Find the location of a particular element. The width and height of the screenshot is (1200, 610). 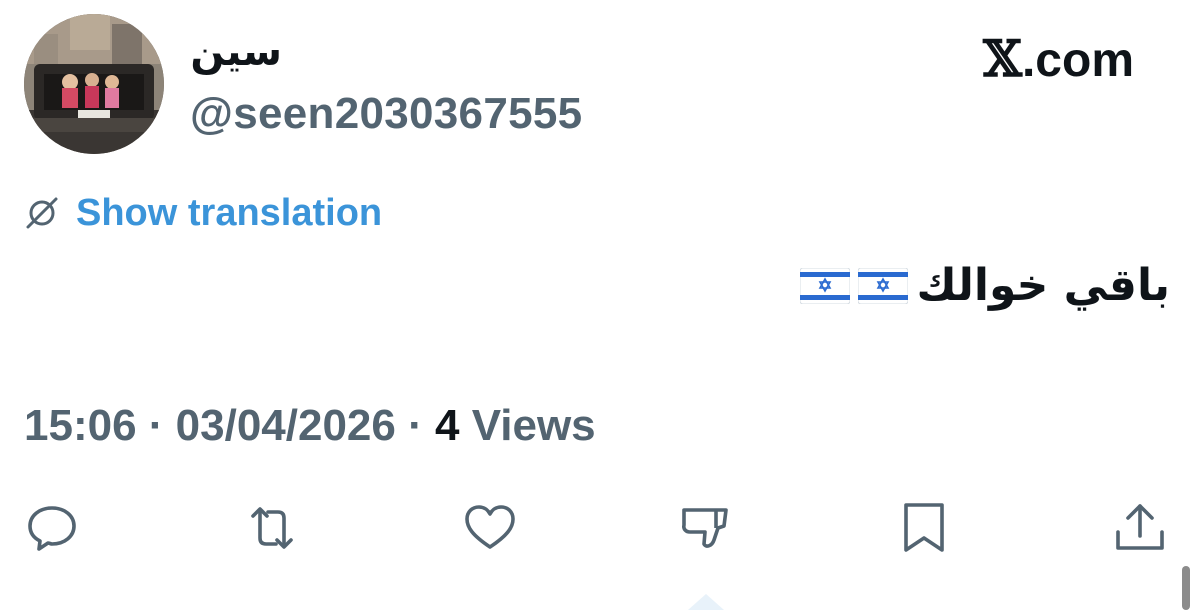

tweet-meta: 15:06 · 03/04/2026 · 4 Views is located at coordinates (310, 426).